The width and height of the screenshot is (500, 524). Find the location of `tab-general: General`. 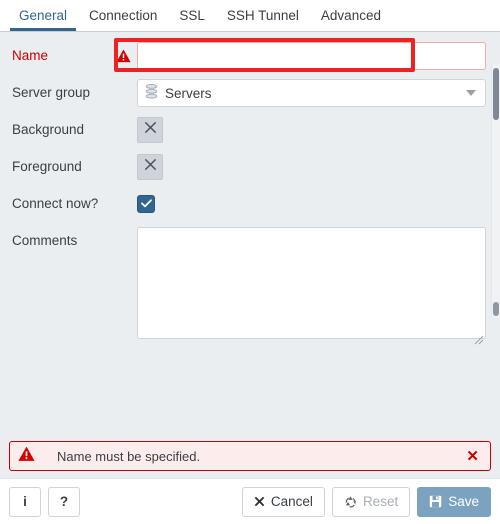

tab-general: General is located at coordinates (43, 15).